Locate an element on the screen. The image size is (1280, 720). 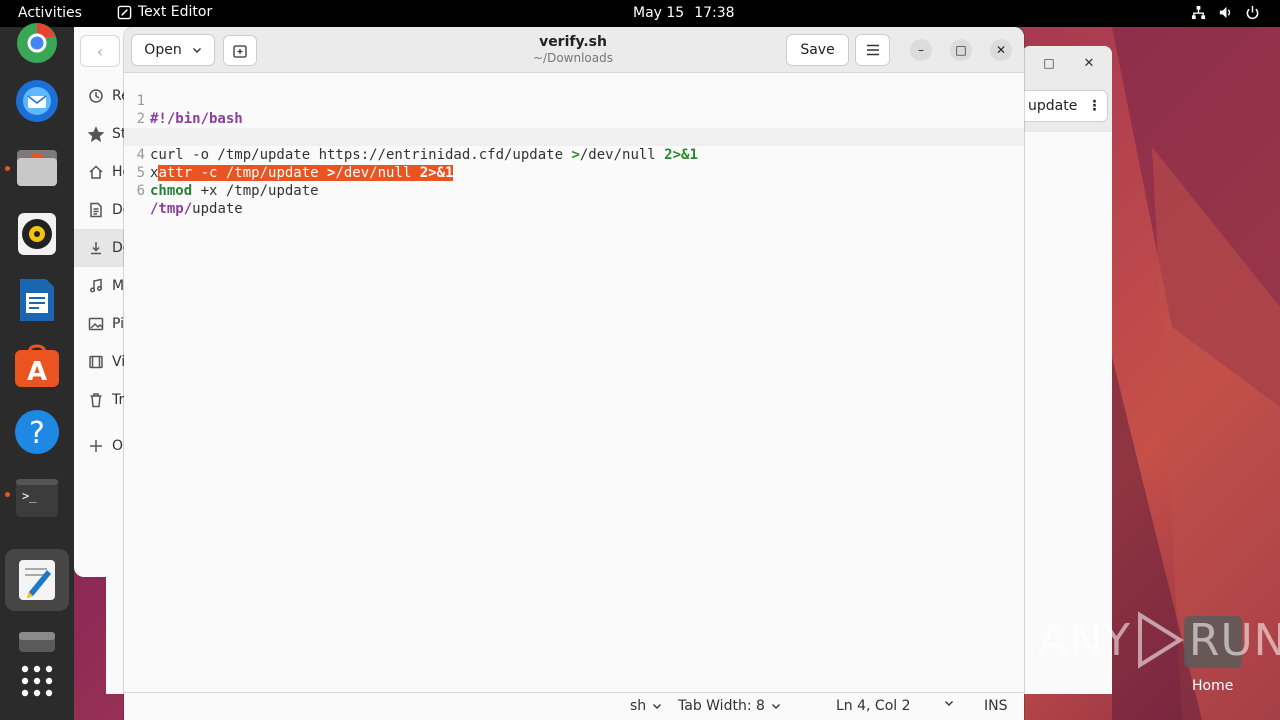
terminal-icon: >_ is located at coordinates (37, 498).